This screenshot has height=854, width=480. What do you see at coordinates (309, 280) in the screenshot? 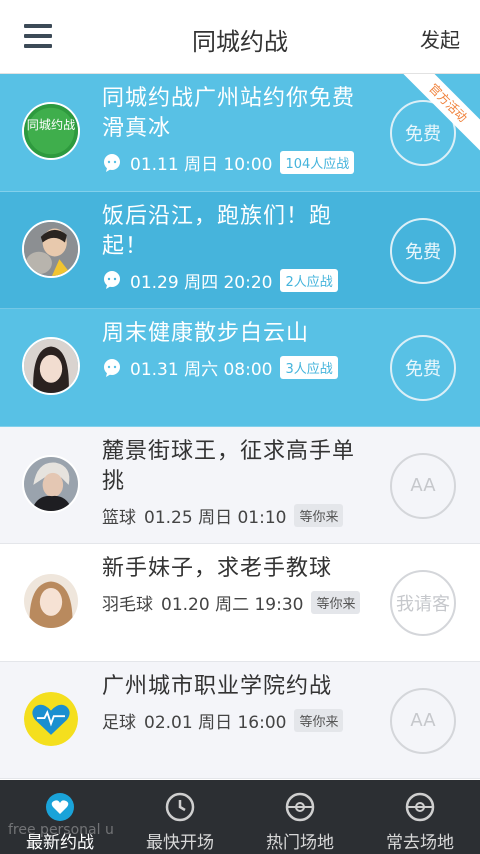
I see `participant-badge: 2人应战` at bounding box center [309, 280].